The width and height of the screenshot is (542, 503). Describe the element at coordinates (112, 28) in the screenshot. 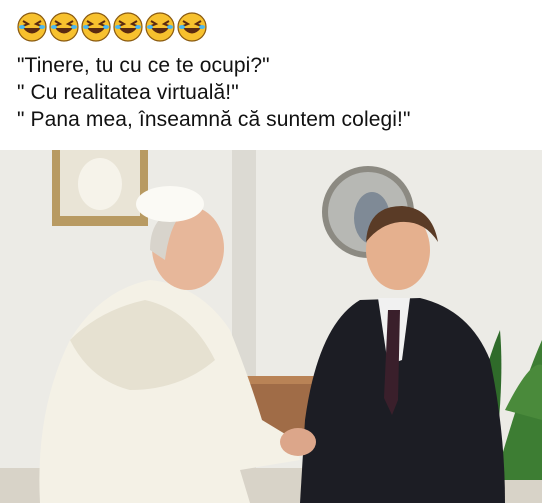

I see `emoji-row` at that location.